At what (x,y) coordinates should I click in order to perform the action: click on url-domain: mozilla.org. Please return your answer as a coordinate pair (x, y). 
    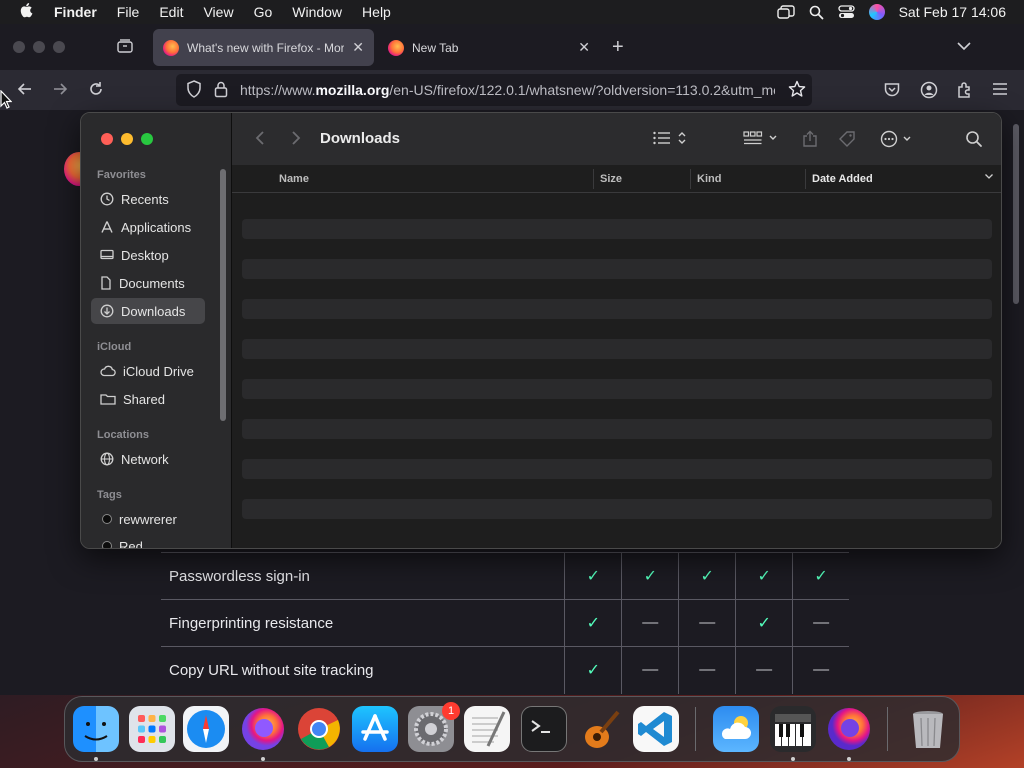
    Looking at the image, I should click on (352, 90).